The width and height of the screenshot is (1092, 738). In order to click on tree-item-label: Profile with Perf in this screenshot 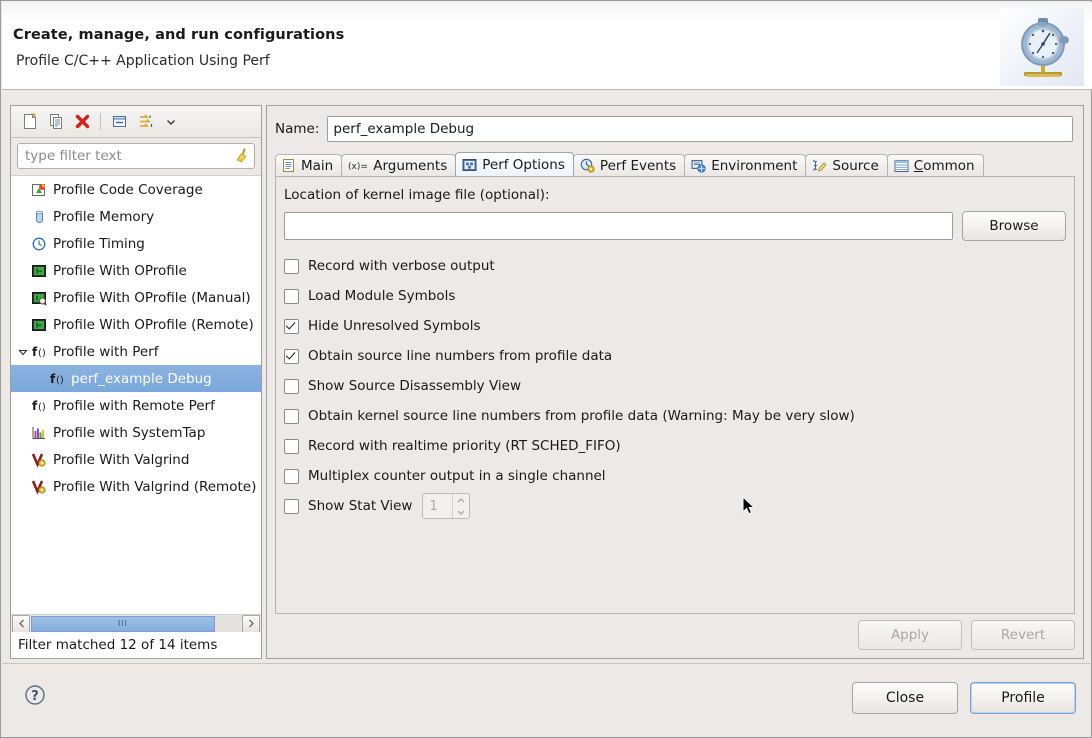, I will do `click(106, 351)`.